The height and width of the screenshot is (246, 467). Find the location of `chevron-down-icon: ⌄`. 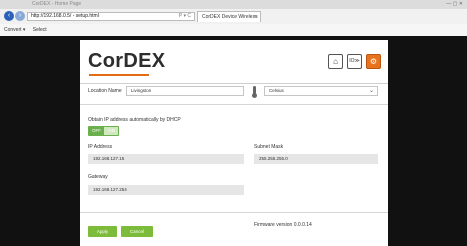

chevron-down-icon: ⌄ is located at coordinates (371, 91).